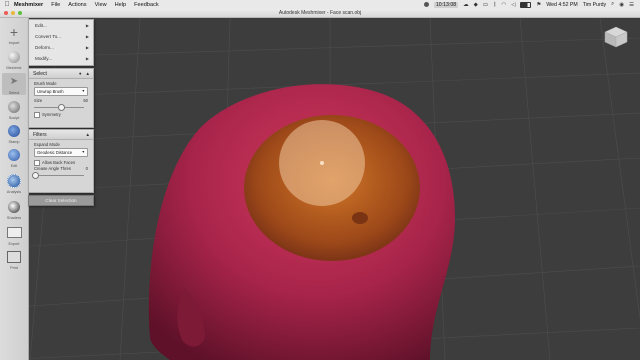 This screenshot has height=360, width=640. What do you see at coordinates (40, 73) in the screenshot?
I see `select-panel-title: Select` at bounding box center [40, 73].